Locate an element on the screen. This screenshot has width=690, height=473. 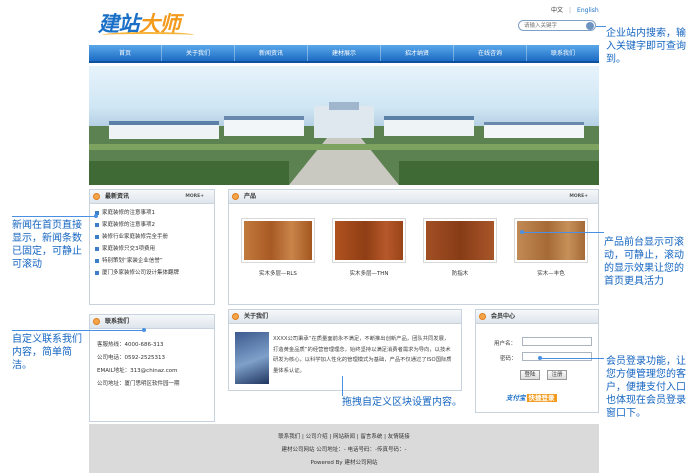
news-item: 特别策划“家装企业信誉” is located at coordinates (154, 261).